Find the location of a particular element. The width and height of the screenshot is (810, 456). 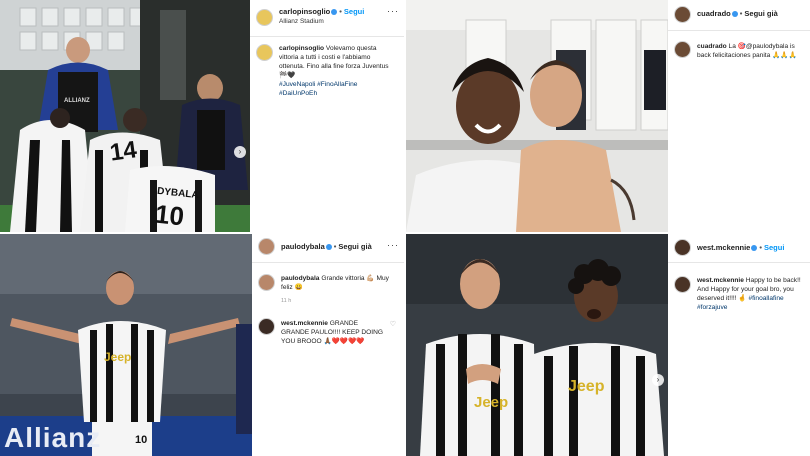

post-time: 11 h is located at coordinates (286, 301).